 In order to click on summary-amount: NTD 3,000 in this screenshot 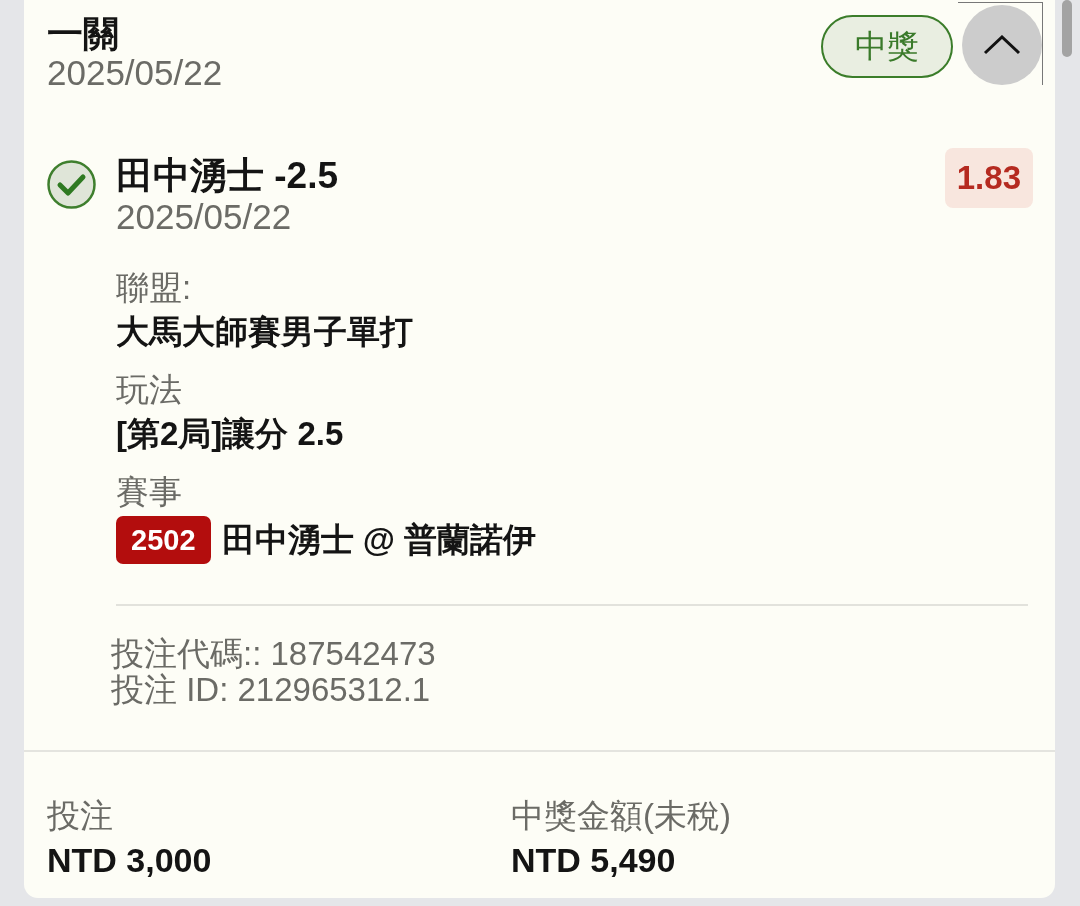, I will do `click(129, 860)`.